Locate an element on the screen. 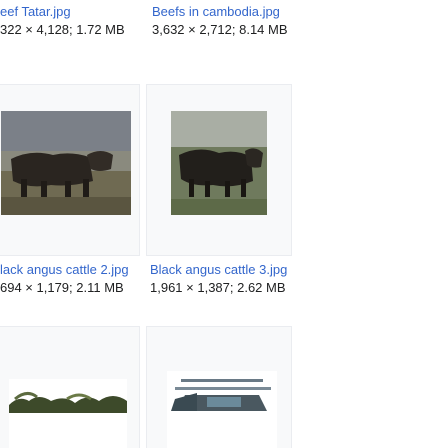 The image size is (448, 448). file-meta-text: 322 × 4,128; 1.72 MB is located at coordinates (62, 29).